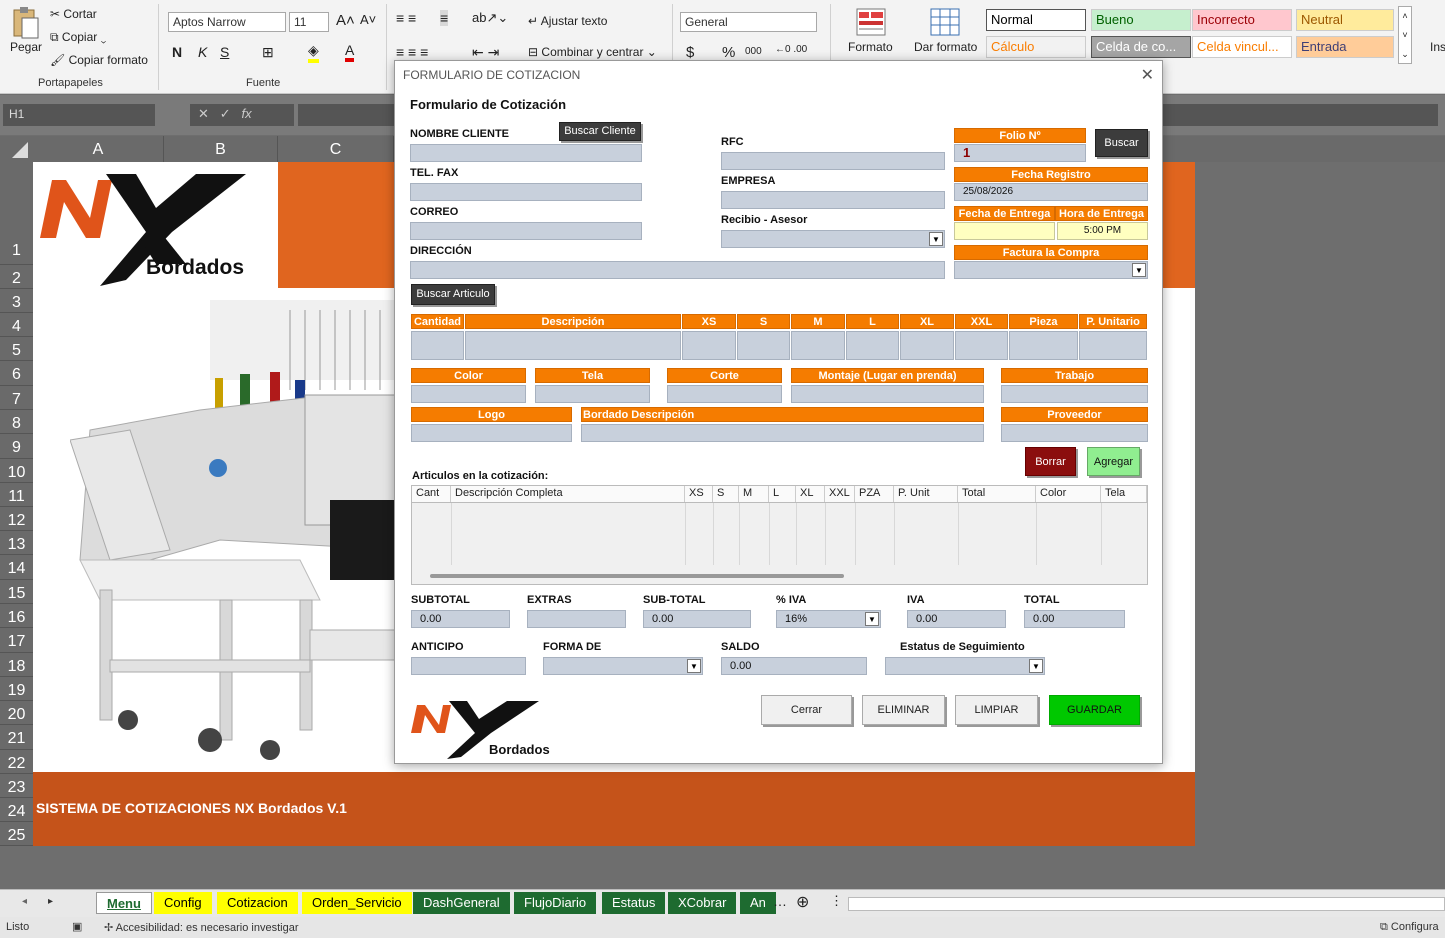  Describe the element at coordinates (177, 52) in the screenshot. I see `bold-button: N` at that location.